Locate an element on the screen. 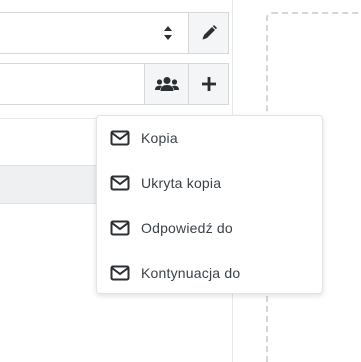 This screenshot has width=361, height=362. edit-identity-button is located at coordinates (208, 33).